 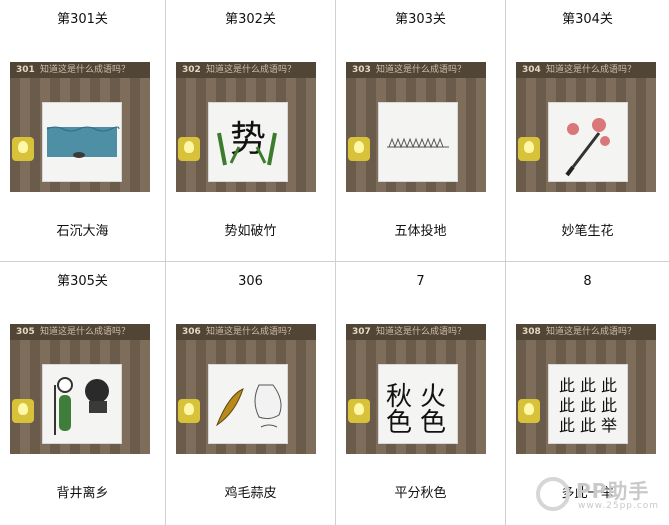 I want to click on puzzle-panel: 303 知道这是什么成语吗？, so click(x=416, y=127).